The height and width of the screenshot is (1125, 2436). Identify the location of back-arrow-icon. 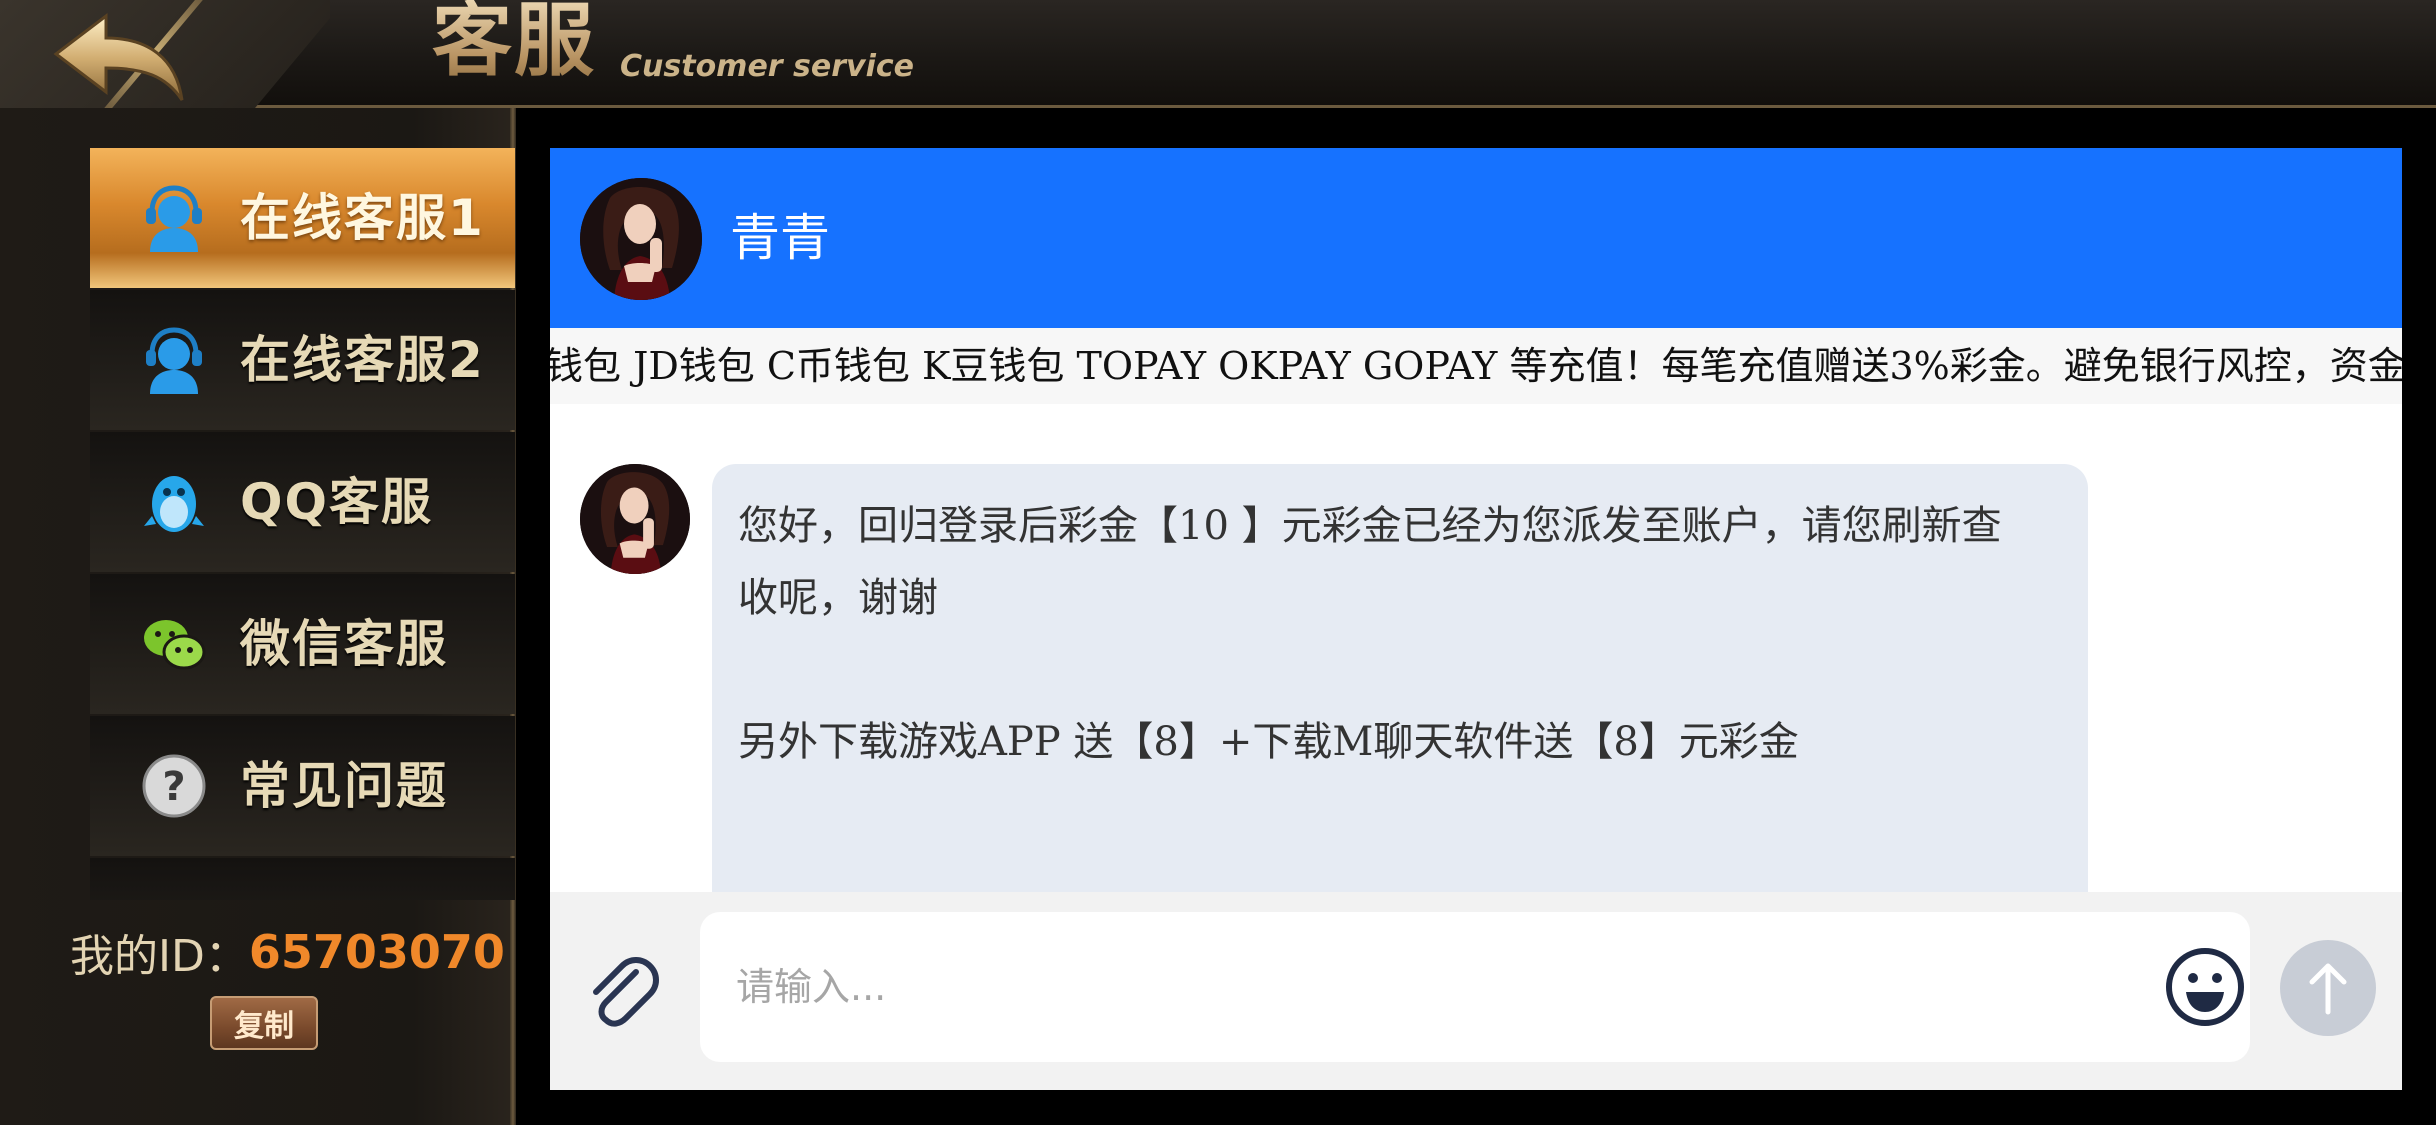
(118, 56).